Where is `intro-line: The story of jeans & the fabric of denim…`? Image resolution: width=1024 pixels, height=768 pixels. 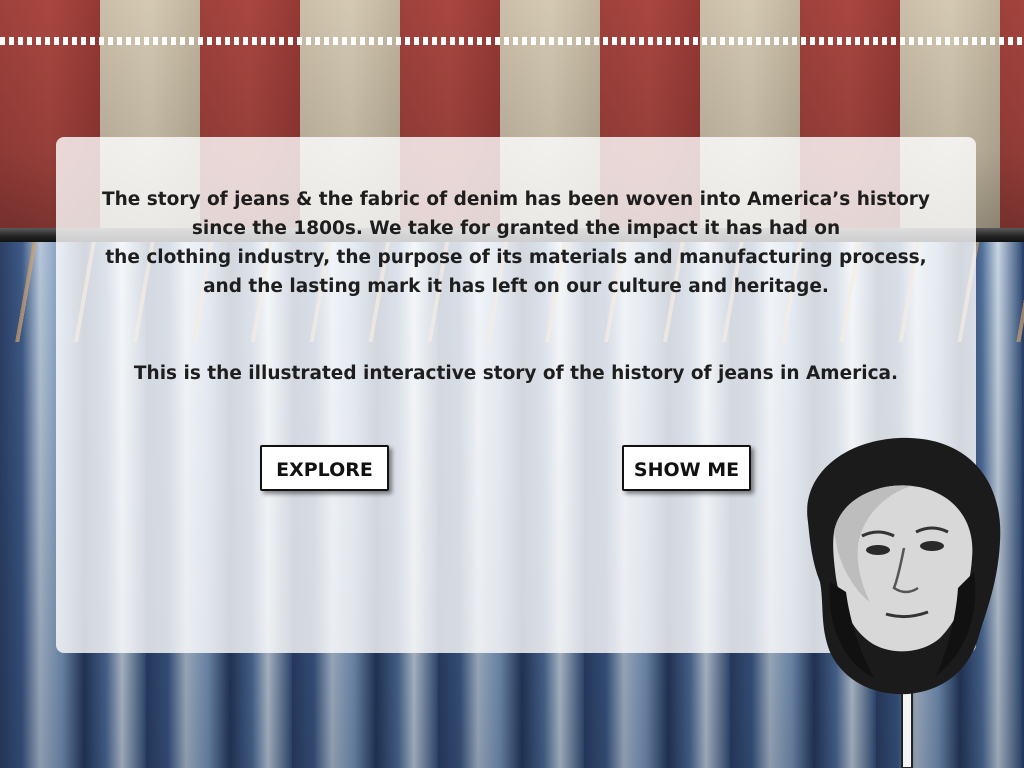 intro-line: The story of jeans & the fabric of denim… is located at coordinates (516, 199).